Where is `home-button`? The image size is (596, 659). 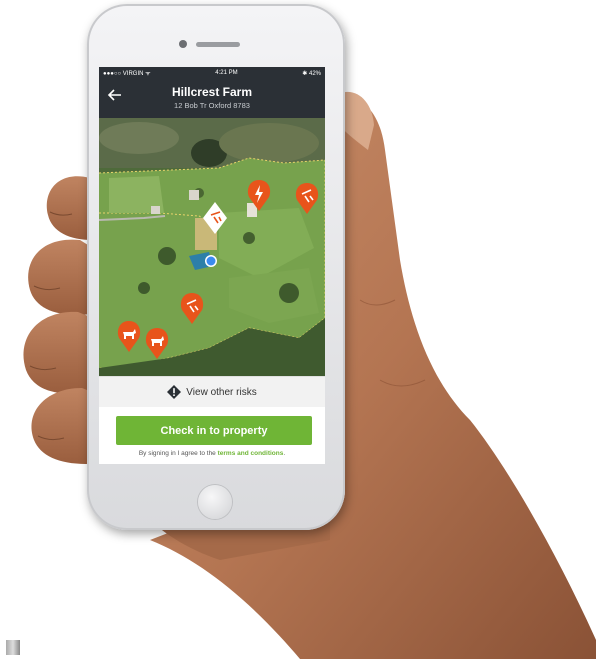 home-button is located at coordinates (215, 502).